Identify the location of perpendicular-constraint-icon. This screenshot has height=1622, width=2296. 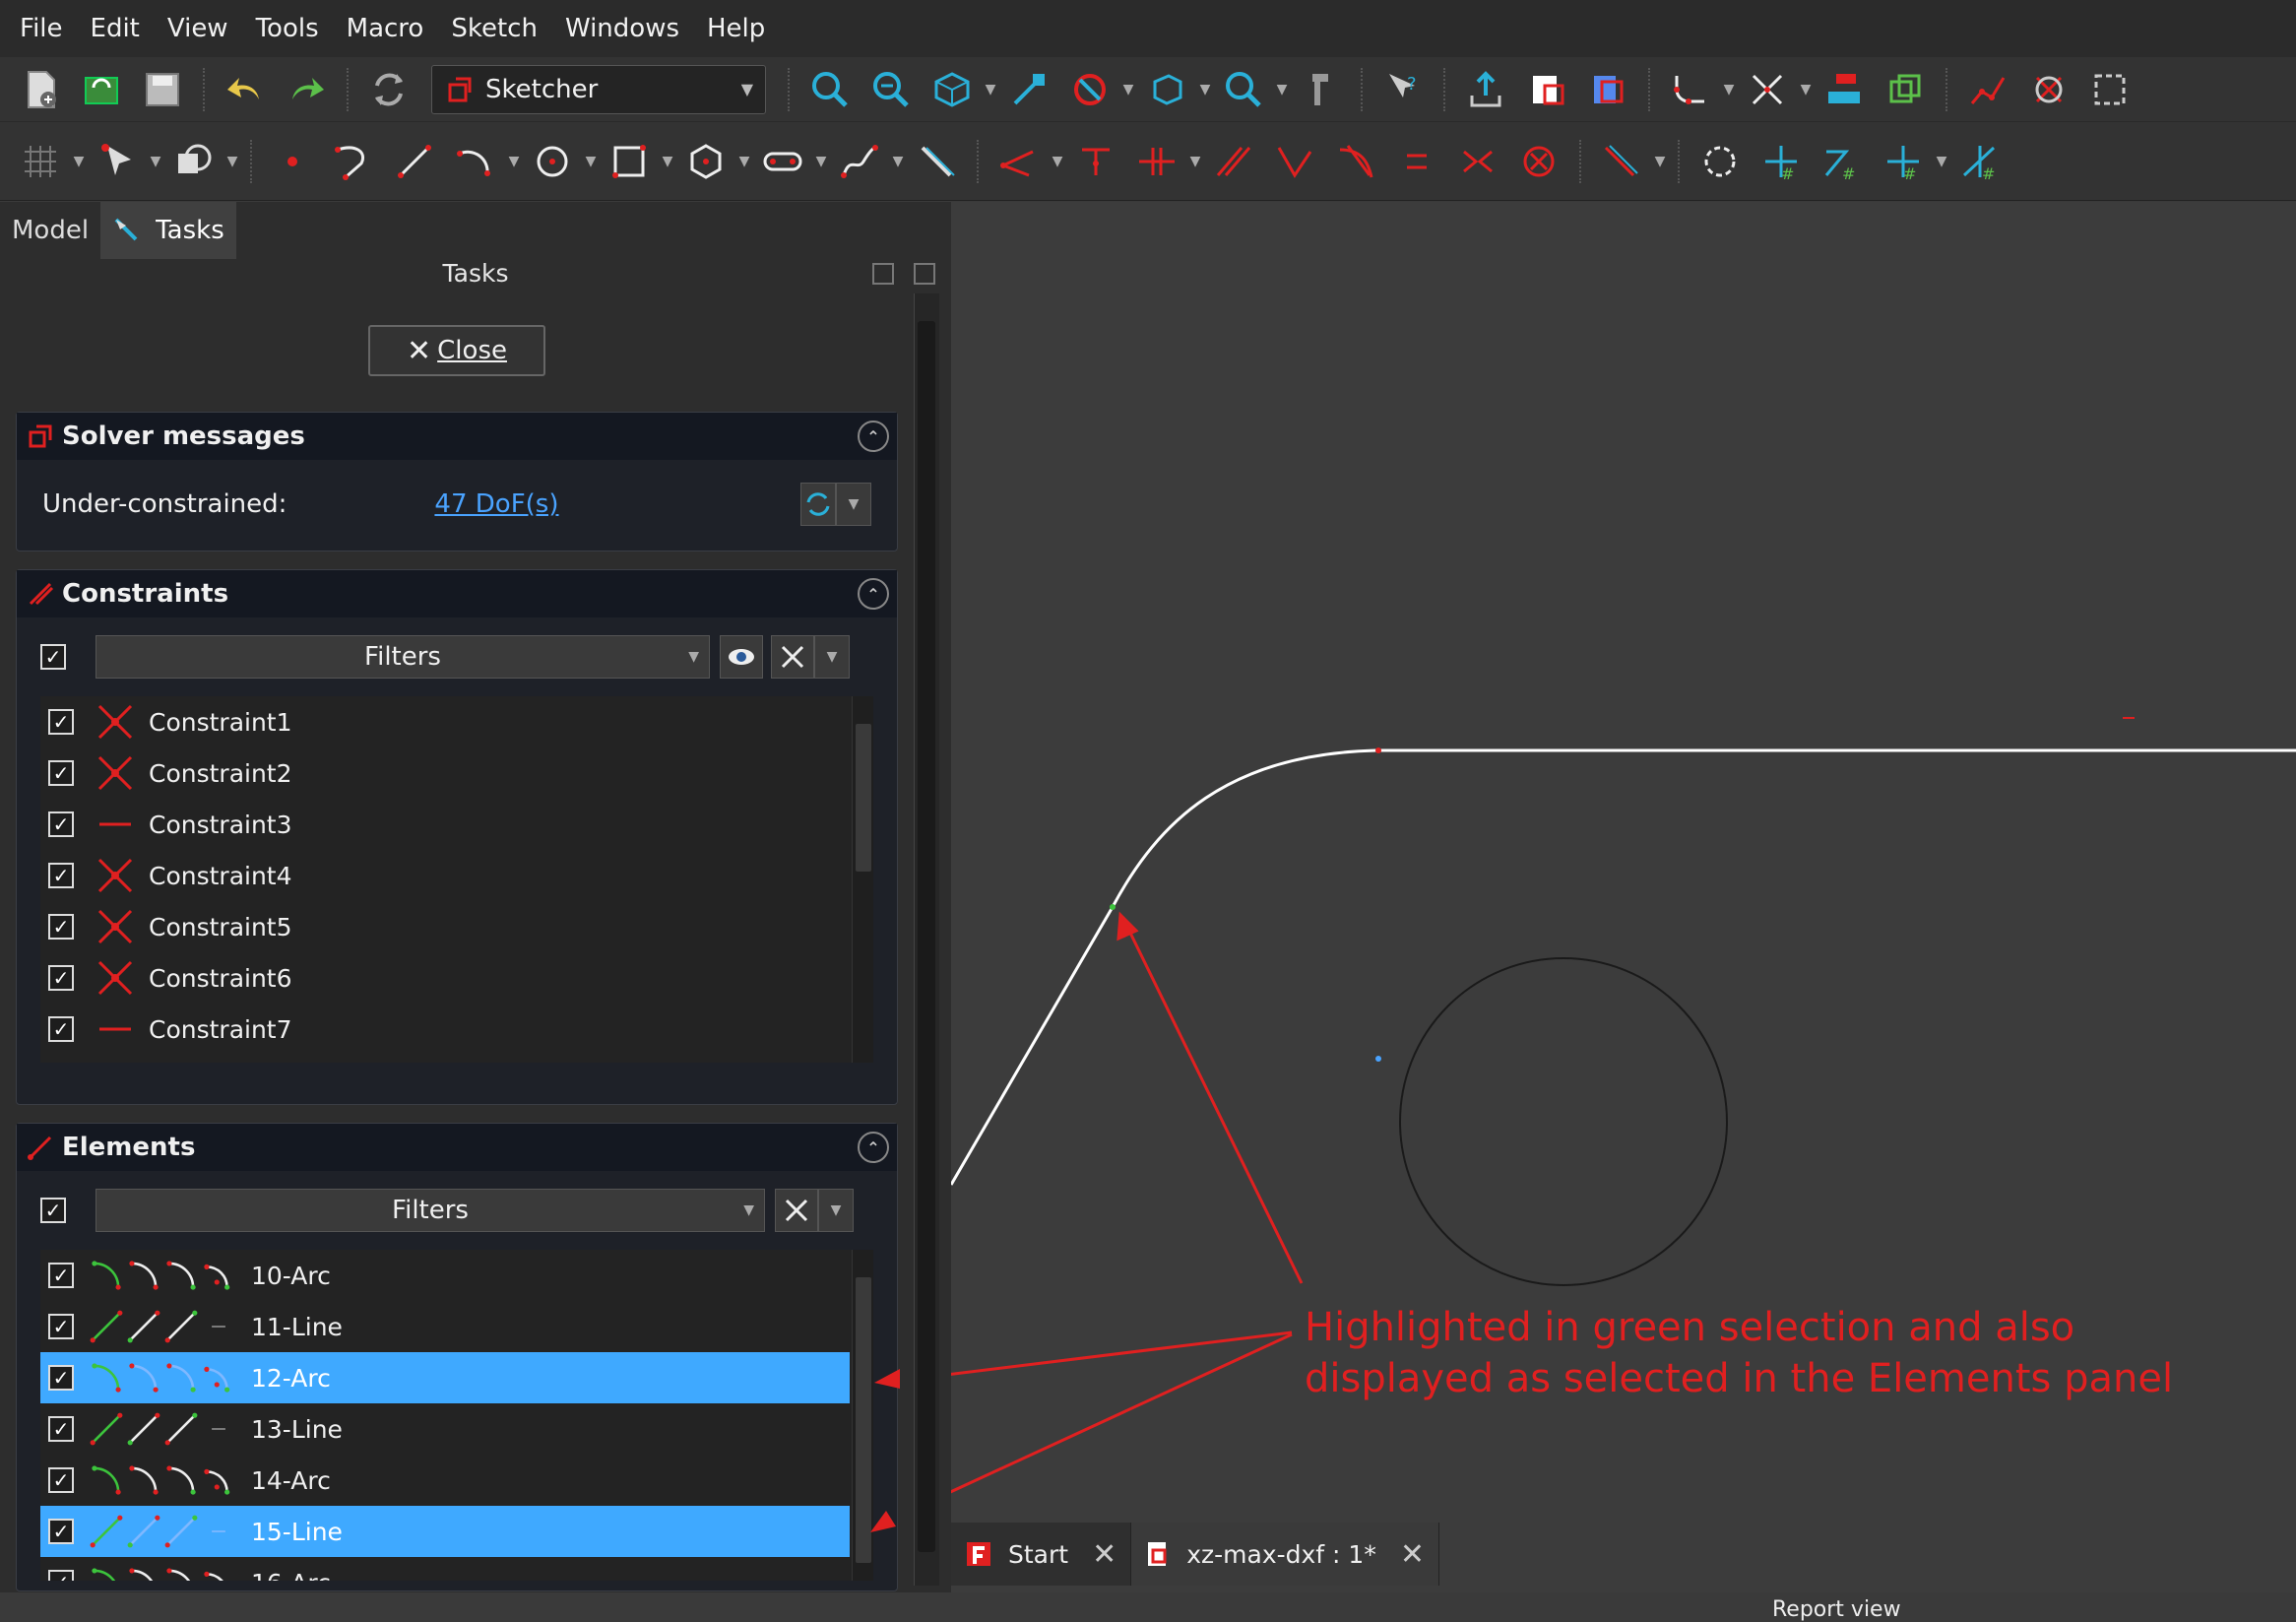
(1294, 161).